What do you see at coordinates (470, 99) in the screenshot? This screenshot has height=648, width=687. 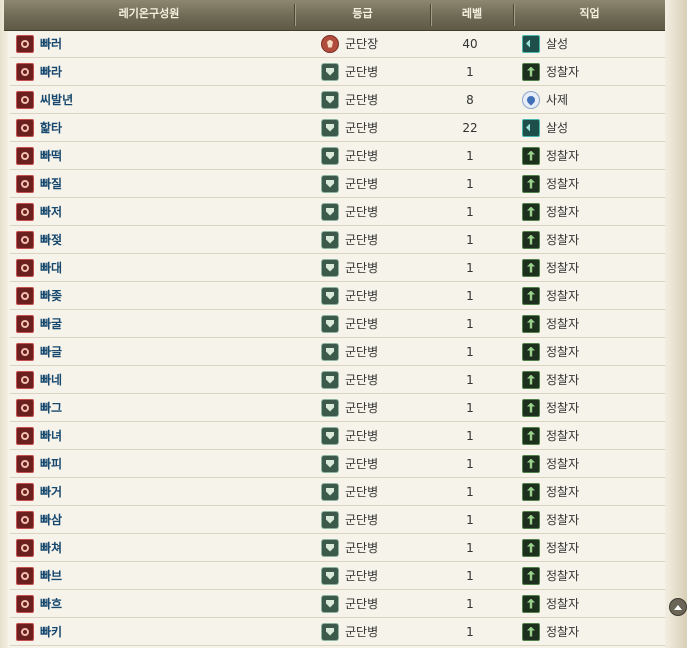 I see `level-cell: 8` at bounding box center [470, 99].